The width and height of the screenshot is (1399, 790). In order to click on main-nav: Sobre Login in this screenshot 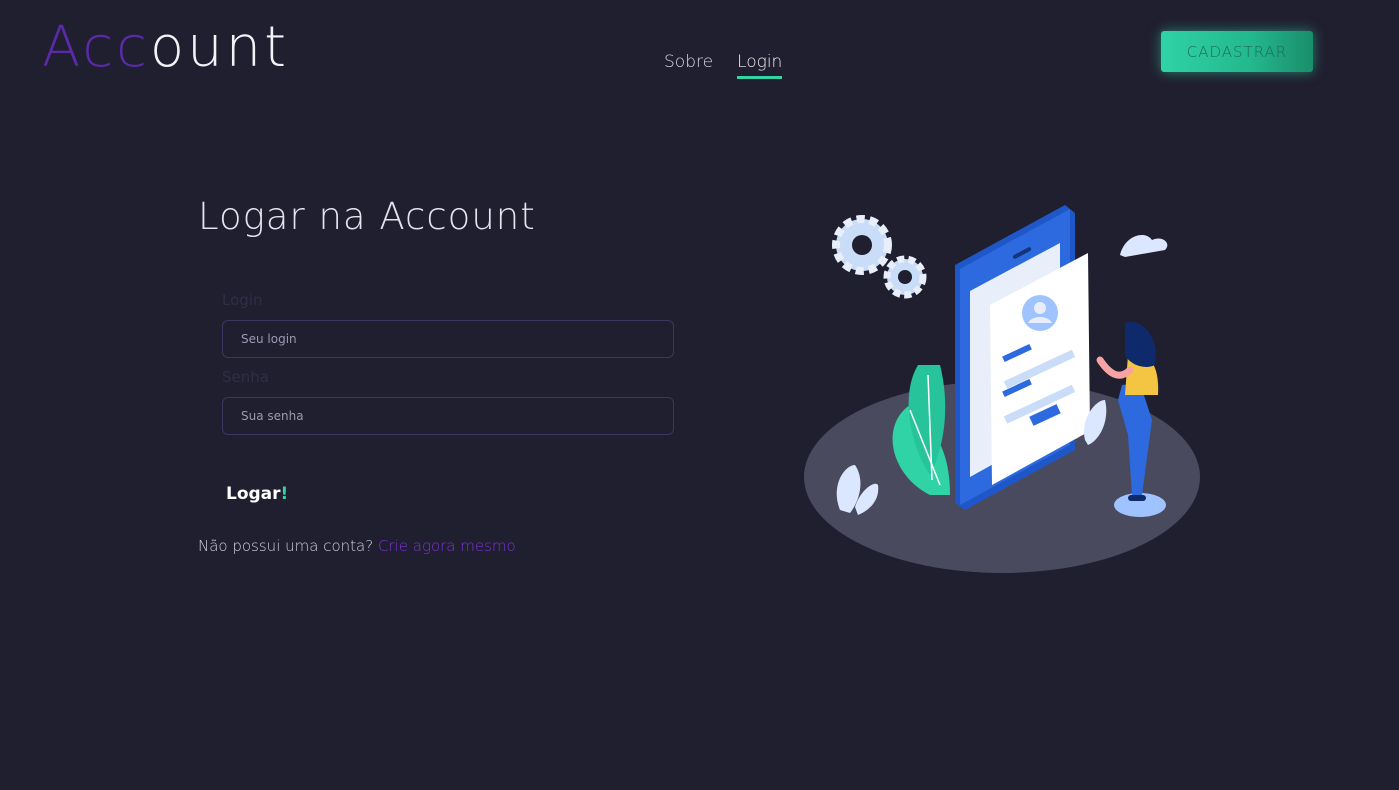, I will do `click(723, 65)`.